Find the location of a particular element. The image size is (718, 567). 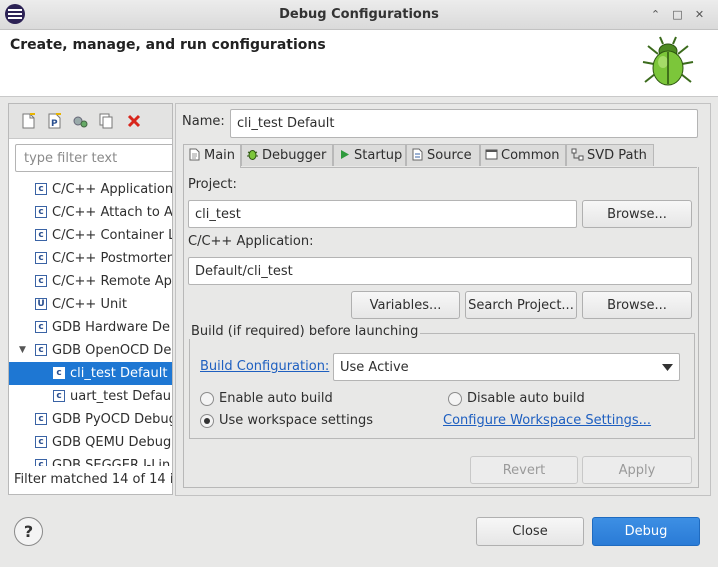

tree-item-label: C/C++ Postmorten is located at coordinates (112, 258).